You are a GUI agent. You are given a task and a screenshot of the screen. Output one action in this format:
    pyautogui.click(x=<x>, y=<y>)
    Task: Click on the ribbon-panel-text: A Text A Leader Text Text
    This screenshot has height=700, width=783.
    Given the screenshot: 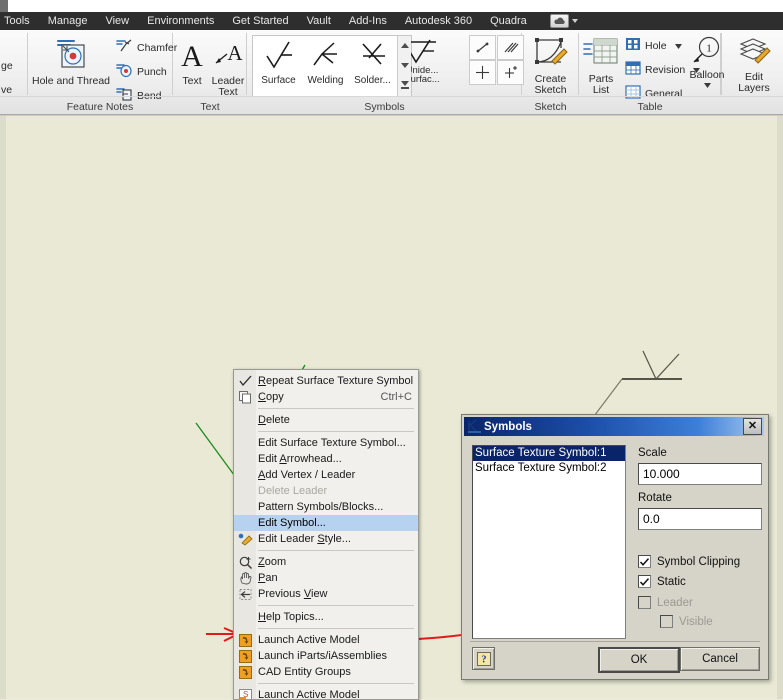 What is the action you would take?
    pyautogui.click(x=210, y=72)
    